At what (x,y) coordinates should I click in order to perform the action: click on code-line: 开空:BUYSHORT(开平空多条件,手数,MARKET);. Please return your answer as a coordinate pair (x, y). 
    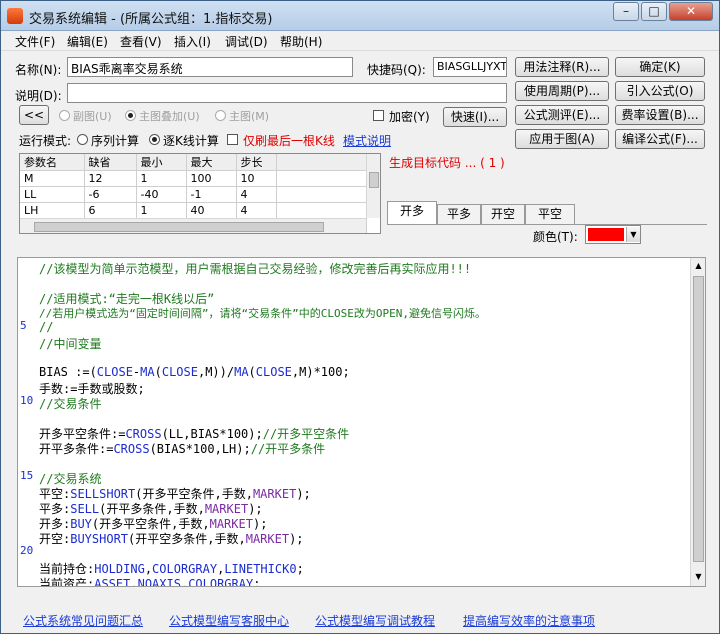
    Looking at the image, I should click on (171, 539).